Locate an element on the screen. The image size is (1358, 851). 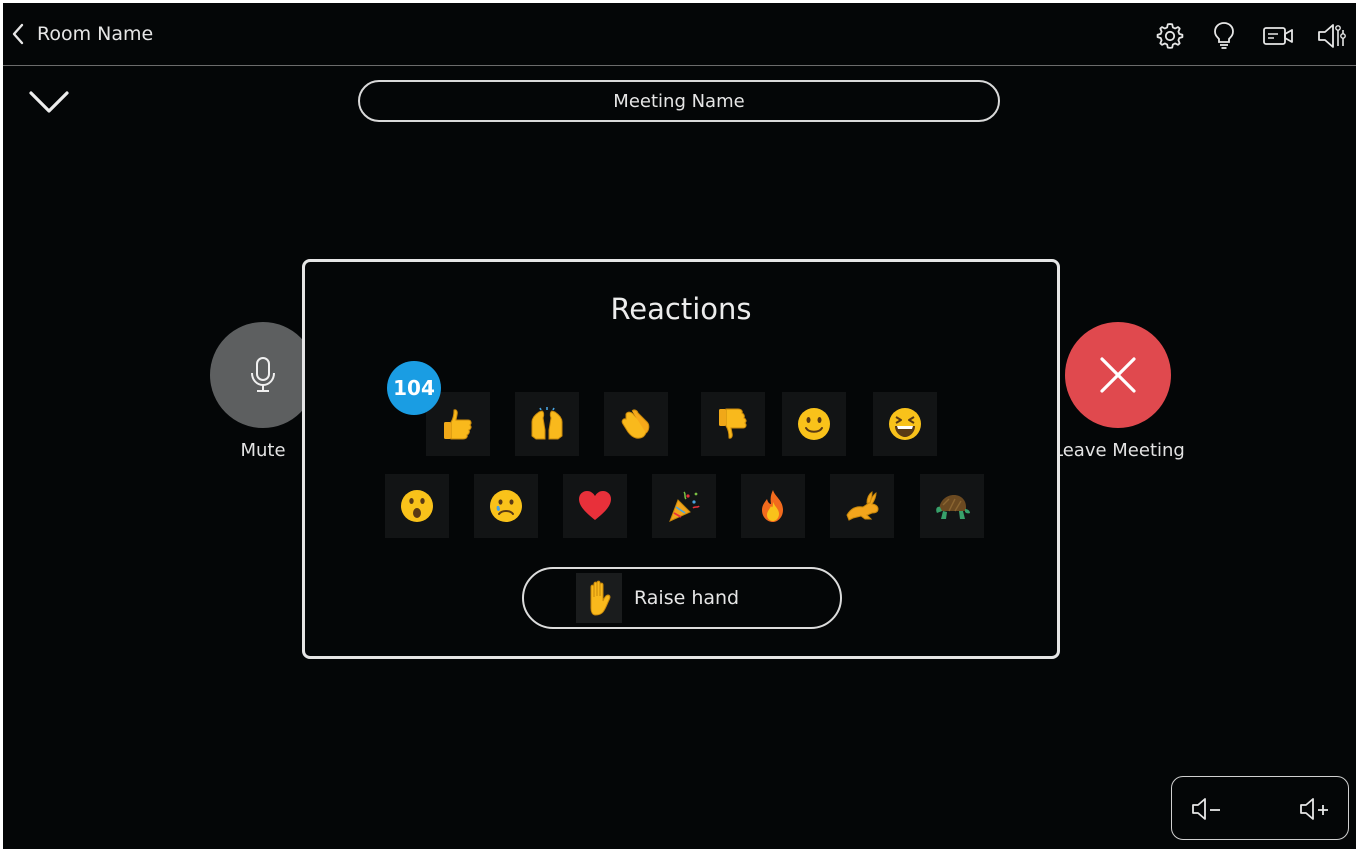
reaction-party-popper is located at coordinates (684, 506).